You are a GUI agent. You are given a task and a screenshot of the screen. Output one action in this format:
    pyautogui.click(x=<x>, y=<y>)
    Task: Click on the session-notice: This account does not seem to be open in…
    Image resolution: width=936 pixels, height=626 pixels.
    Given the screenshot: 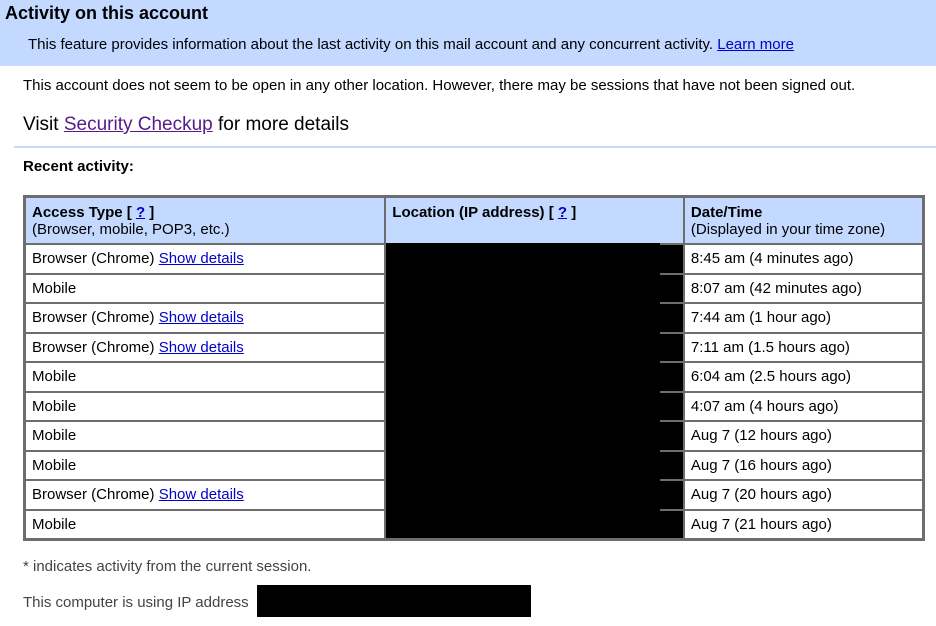 What is the action you would take?
    pyautogui.click(x=439, y=85)
    